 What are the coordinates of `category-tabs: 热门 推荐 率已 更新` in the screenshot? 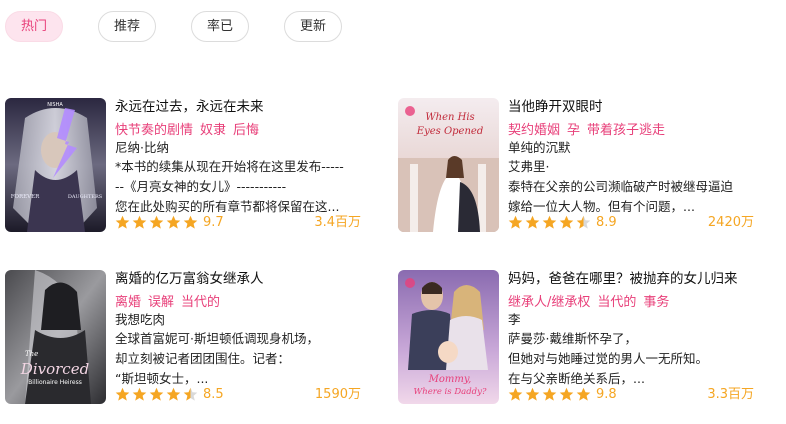 It's located at (191, 26).